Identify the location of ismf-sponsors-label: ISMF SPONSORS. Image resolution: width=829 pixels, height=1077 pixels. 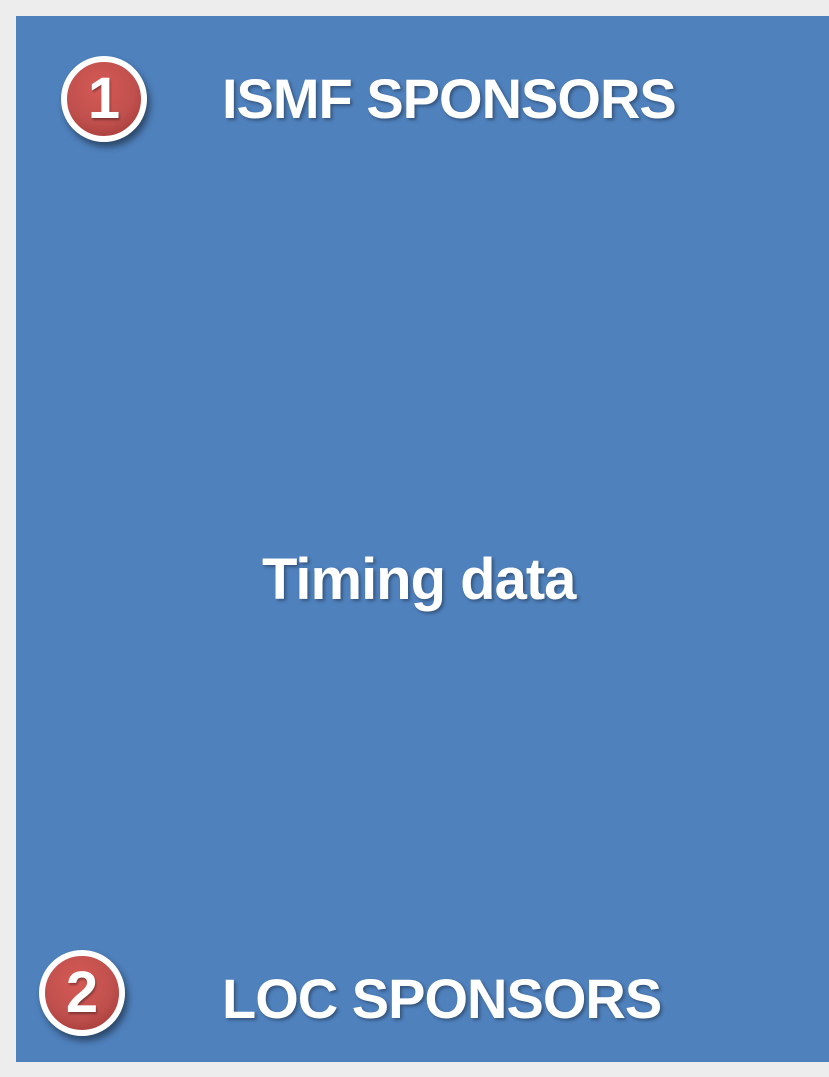
(449, 98).